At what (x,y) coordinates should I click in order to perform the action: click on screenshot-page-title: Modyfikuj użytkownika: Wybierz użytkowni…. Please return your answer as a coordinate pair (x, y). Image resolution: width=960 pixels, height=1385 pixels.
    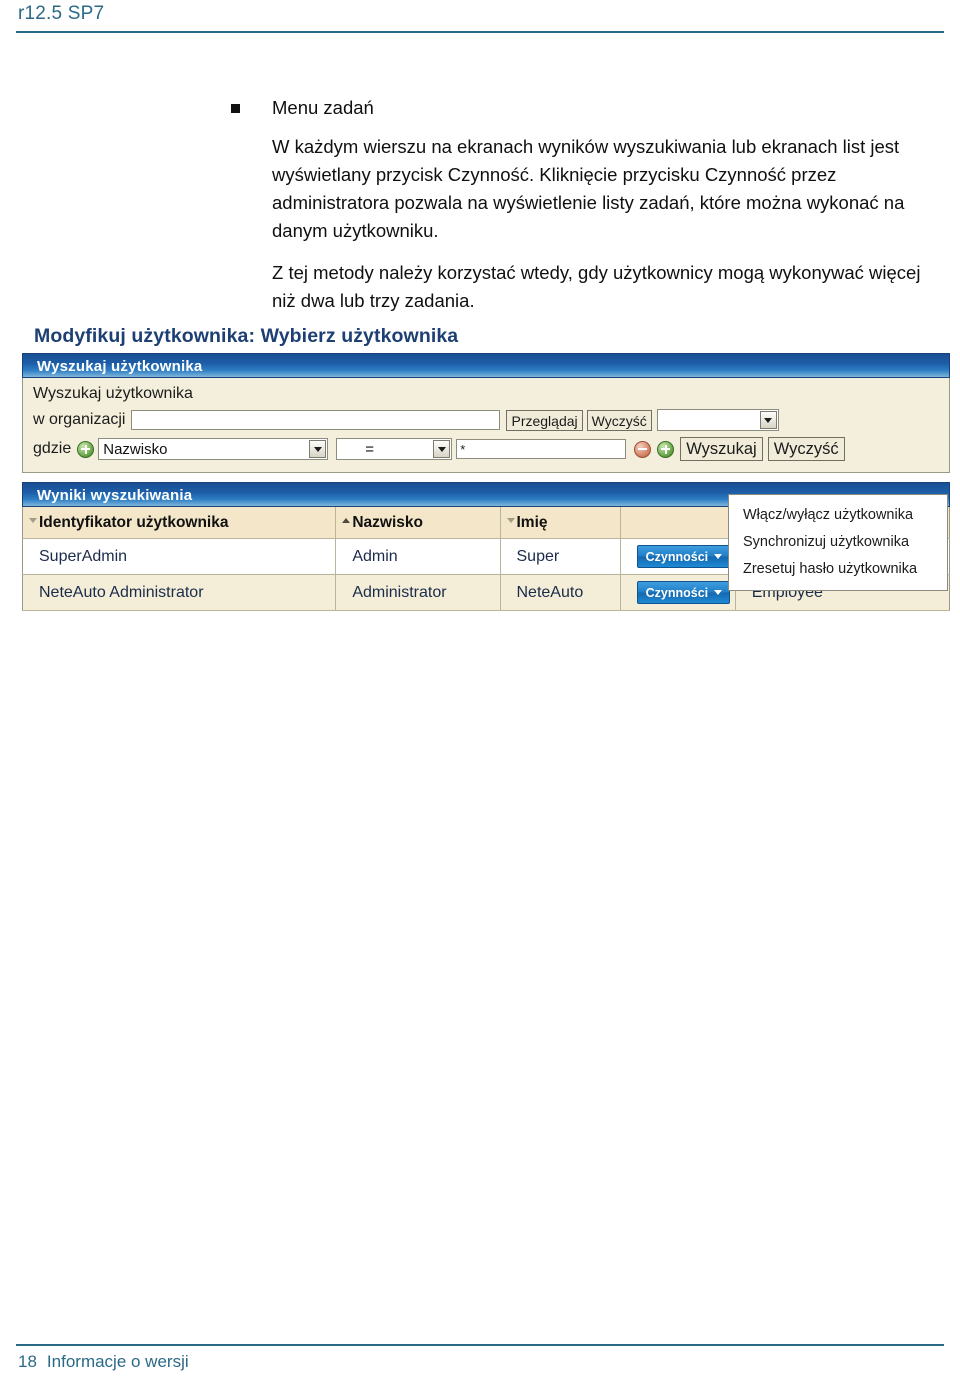
    Looking at the image, I should click on (246, 336).